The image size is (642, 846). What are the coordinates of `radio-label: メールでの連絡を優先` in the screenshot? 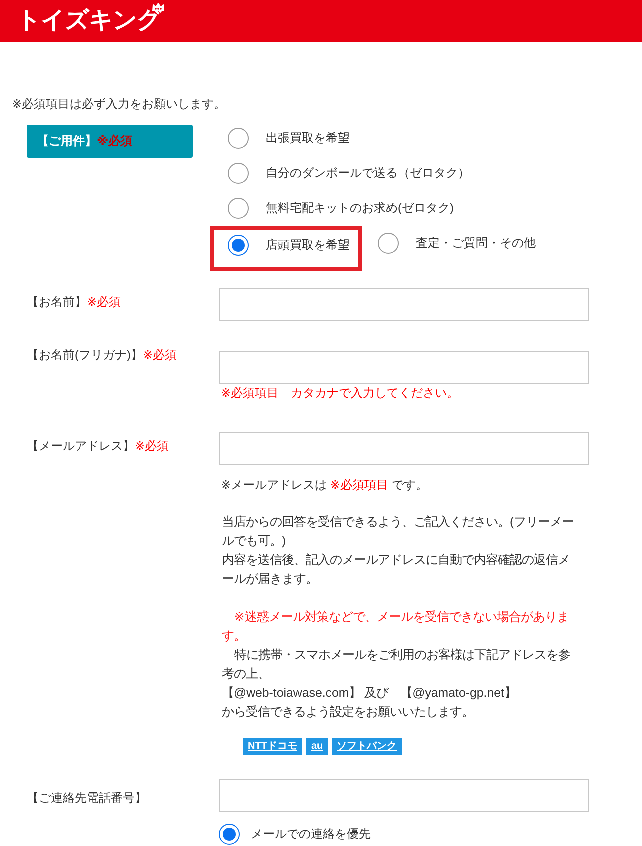 It's located at (311, 834).